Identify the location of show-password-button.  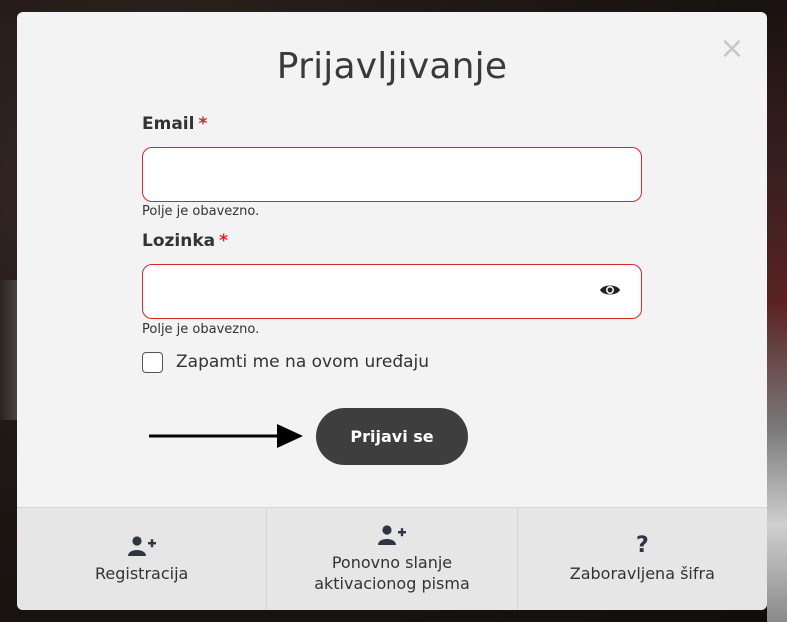
(610, 291).